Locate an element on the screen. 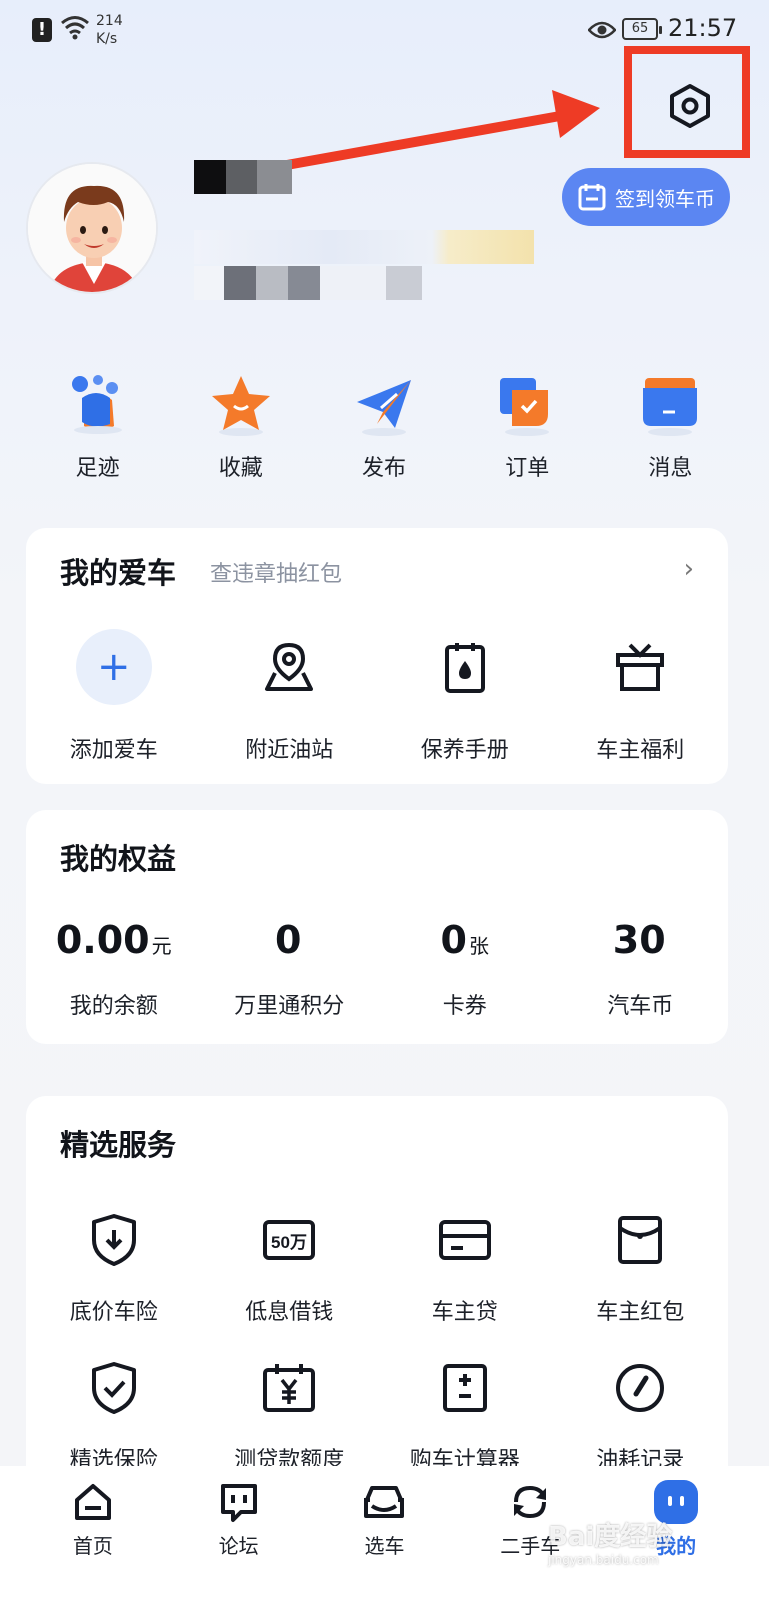  grid-label: 添加爱车 is located at coordinates (113, 750).